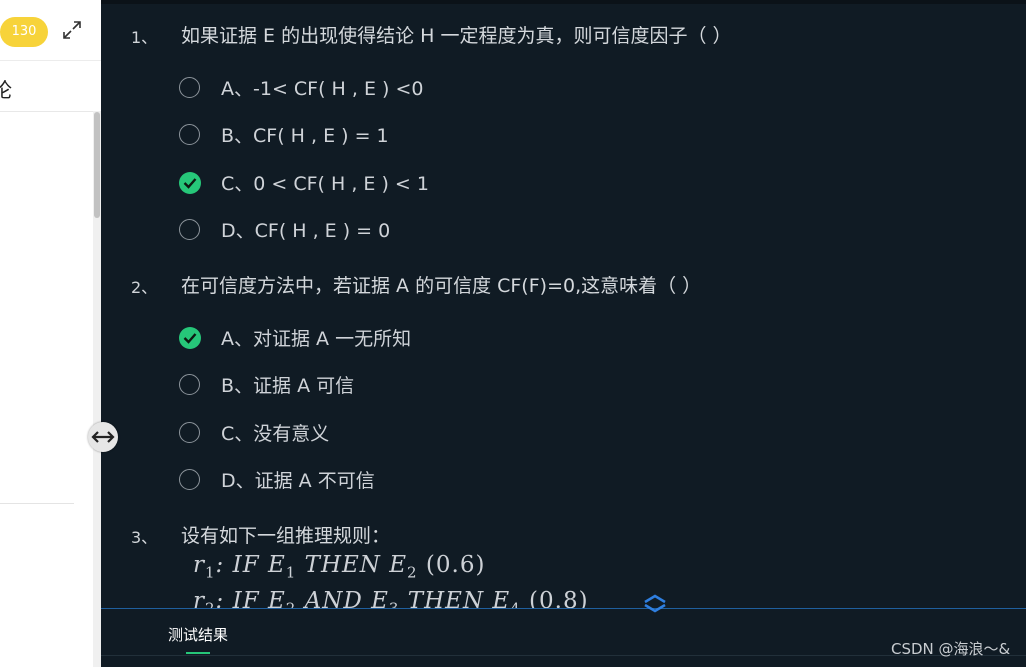 This screenshot has height=667, width=1026. Describe the element at coordinates (951, 649) in the screenshot. I see `watermark: CSDN @海浪～&` at that location.